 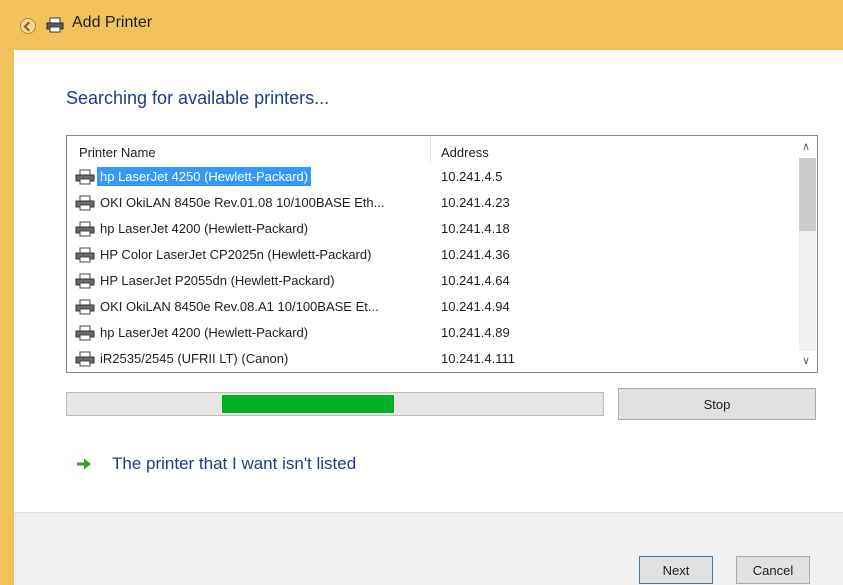 I want to click on stop-button: Stop, so click(x=717, y=404).